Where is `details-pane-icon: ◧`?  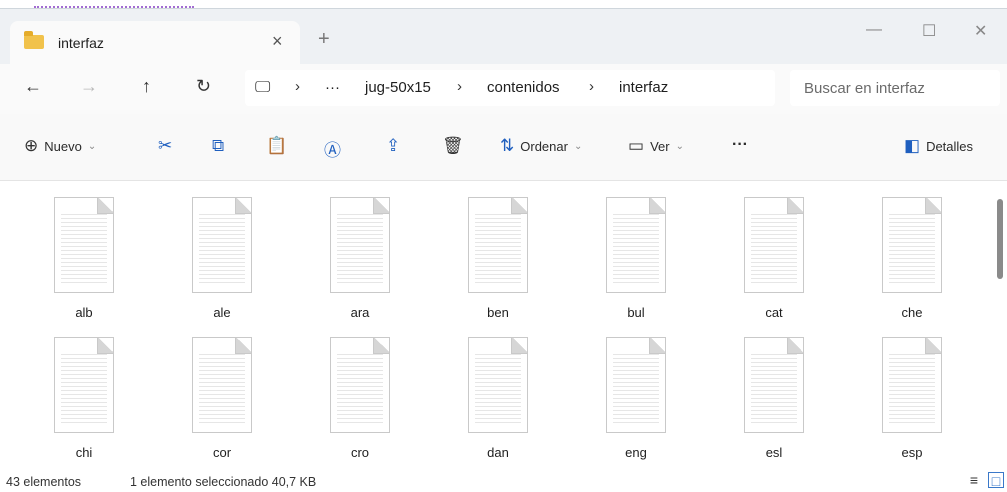
details-pane-icon: ◧ is located at coordinates (912, 145).